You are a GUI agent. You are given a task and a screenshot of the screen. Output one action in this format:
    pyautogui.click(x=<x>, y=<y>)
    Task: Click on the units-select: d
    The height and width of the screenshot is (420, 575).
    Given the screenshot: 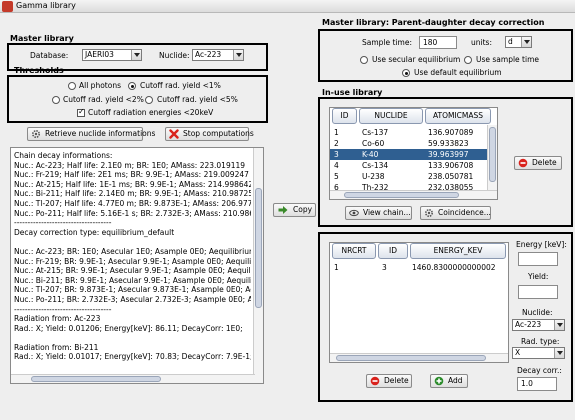 What is the action you would take?
    pyautogui.click(x=518, y=42)
    